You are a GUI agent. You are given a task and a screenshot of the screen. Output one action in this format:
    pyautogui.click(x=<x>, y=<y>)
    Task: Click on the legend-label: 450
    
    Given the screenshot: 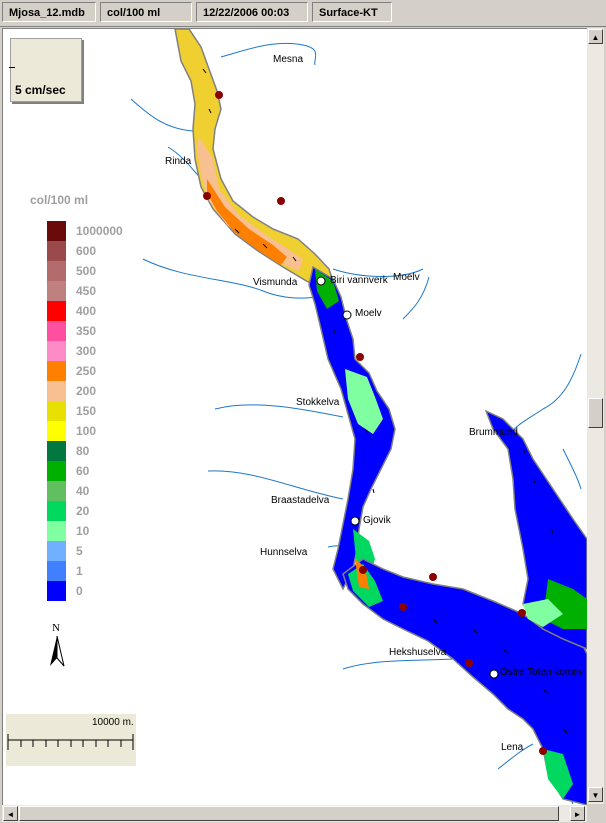 What is the action you would take?
    pyautogui.click(x=86, y=291)
    